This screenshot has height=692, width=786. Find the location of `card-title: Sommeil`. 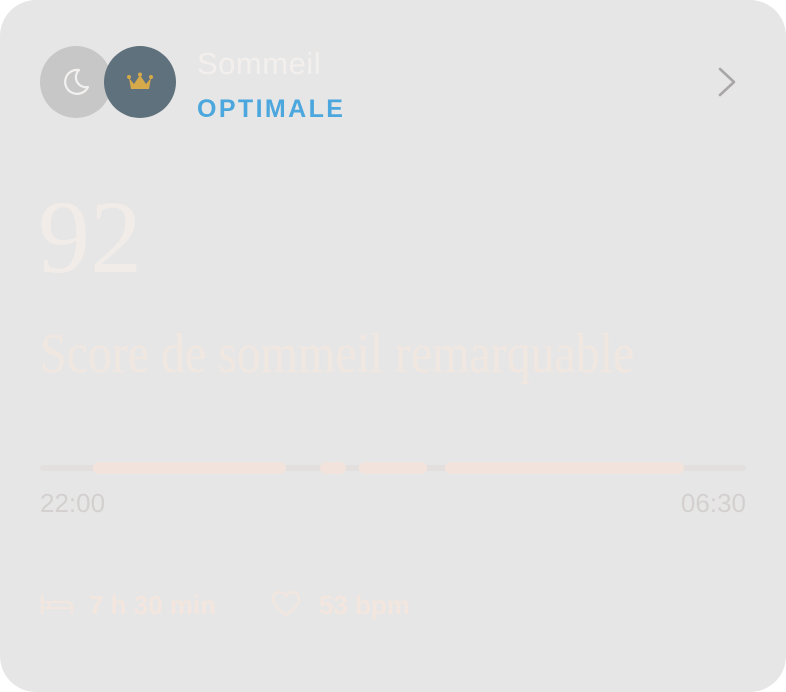

card-title: Sommeil is located at coordinates (259, 63).